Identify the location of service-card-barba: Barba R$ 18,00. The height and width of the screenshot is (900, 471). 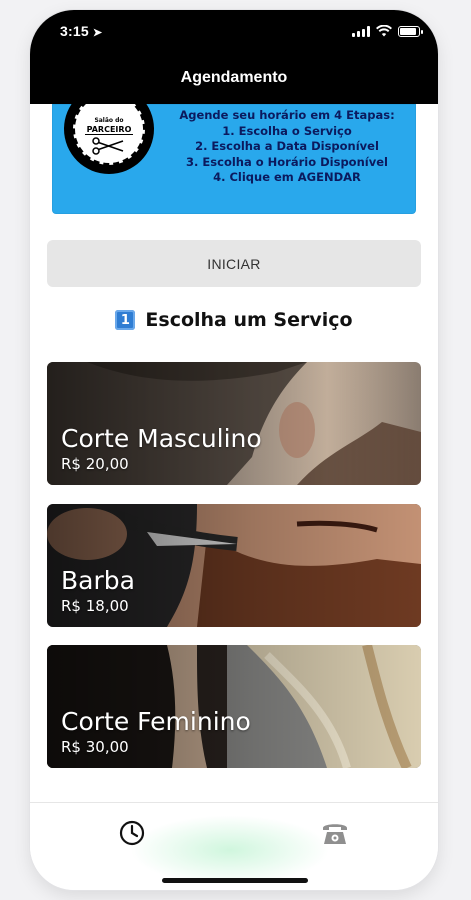
(234, 565).